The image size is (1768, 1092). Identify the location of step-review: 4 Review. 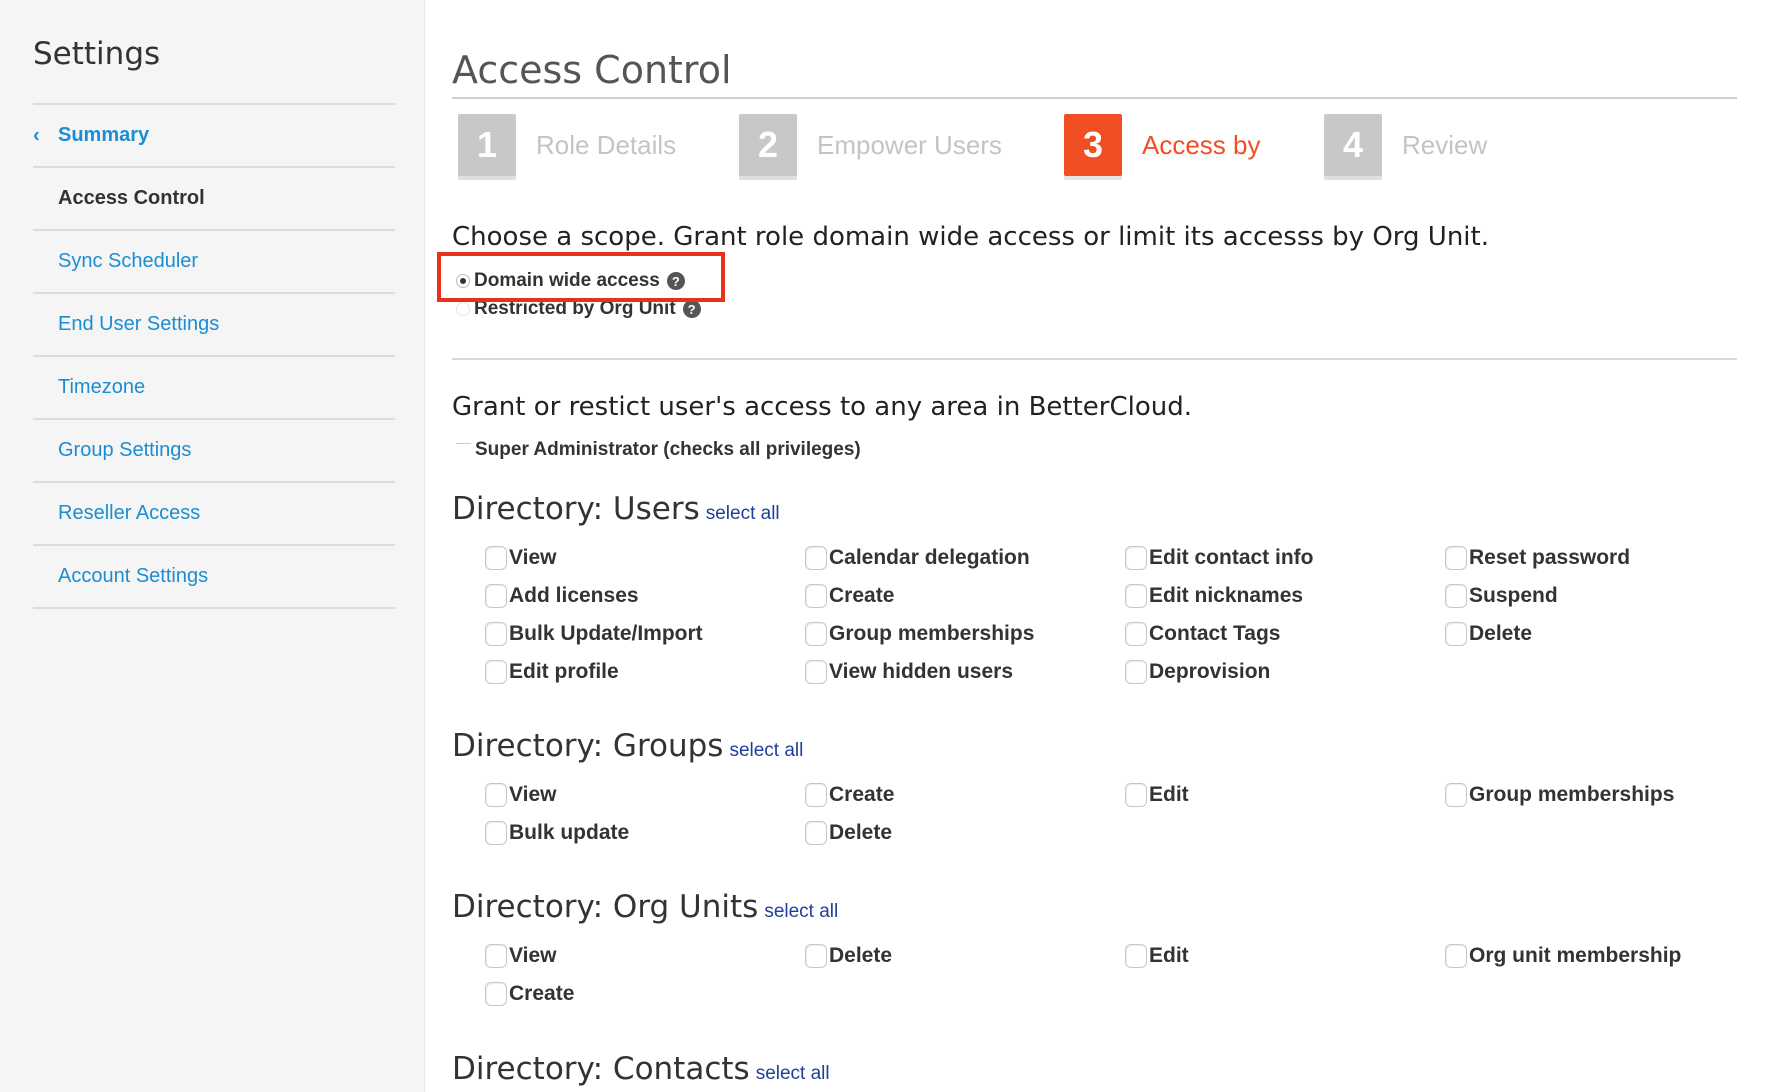
(1405, 145).